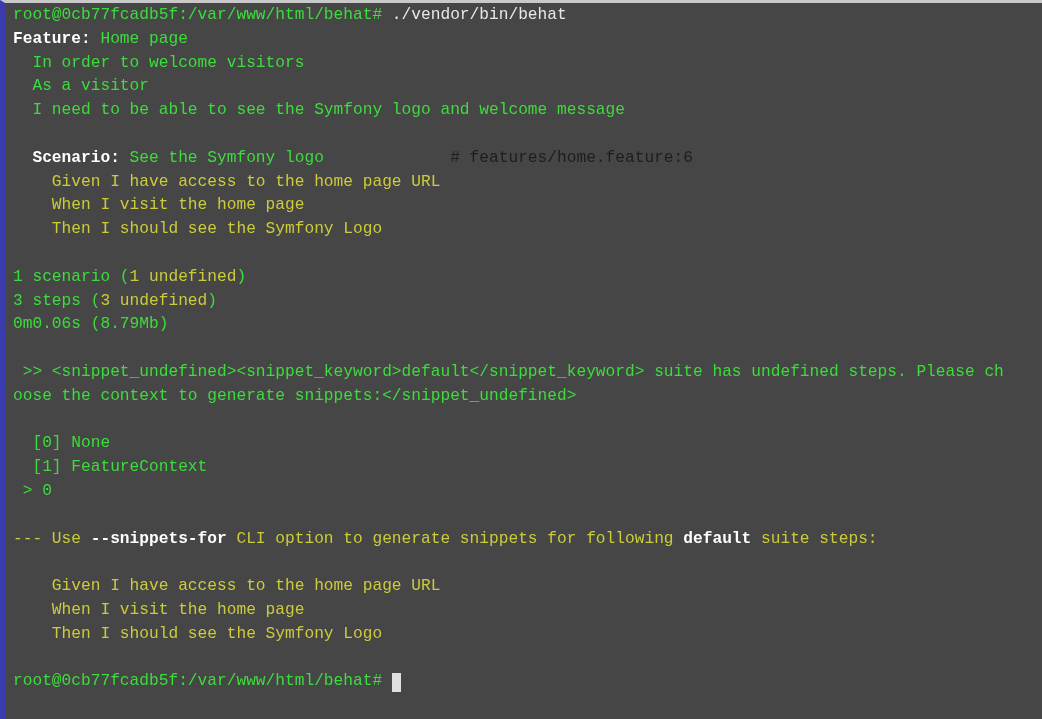 This screenshot has width=1042, height=719. Describe the element at coordinates (198, 682) in the screenshot. I see `terminal-line: root@0cb77fcadb5f:/var/www/html/behat#` at that location.